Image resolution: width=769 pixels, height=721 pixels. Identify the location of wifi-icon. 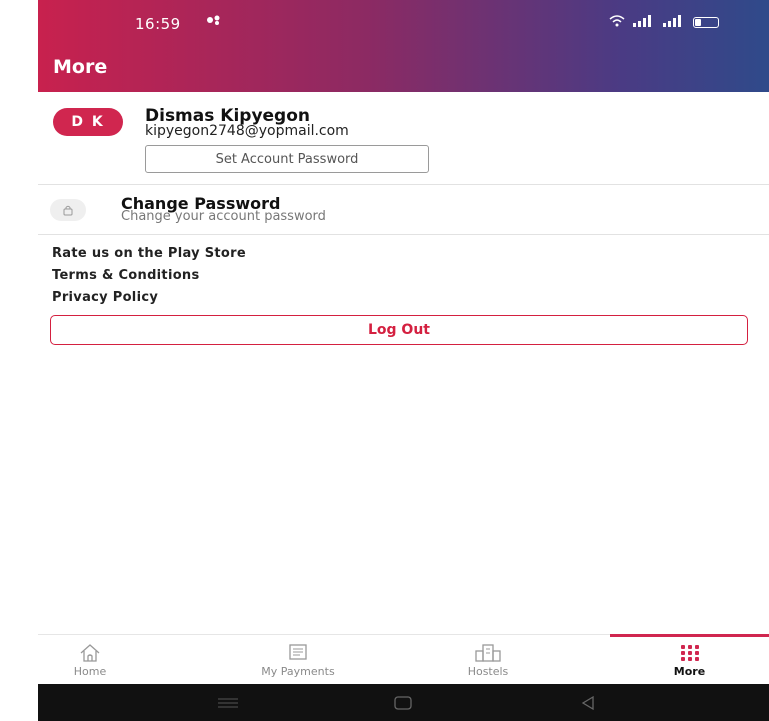
(617, 22).